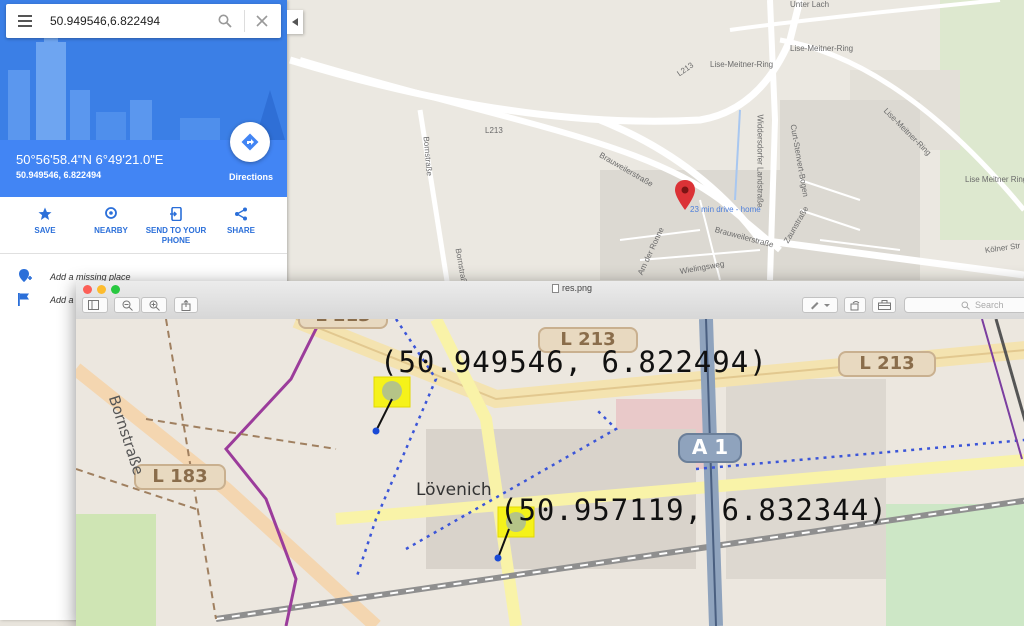  I want to click on zoom-in-icon, so click(154, 305).